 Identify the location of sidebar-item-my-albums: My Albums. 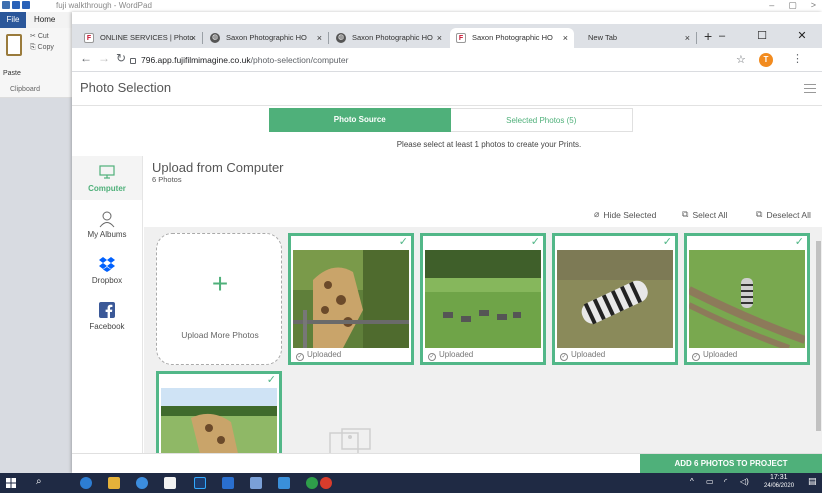
(107, 224).